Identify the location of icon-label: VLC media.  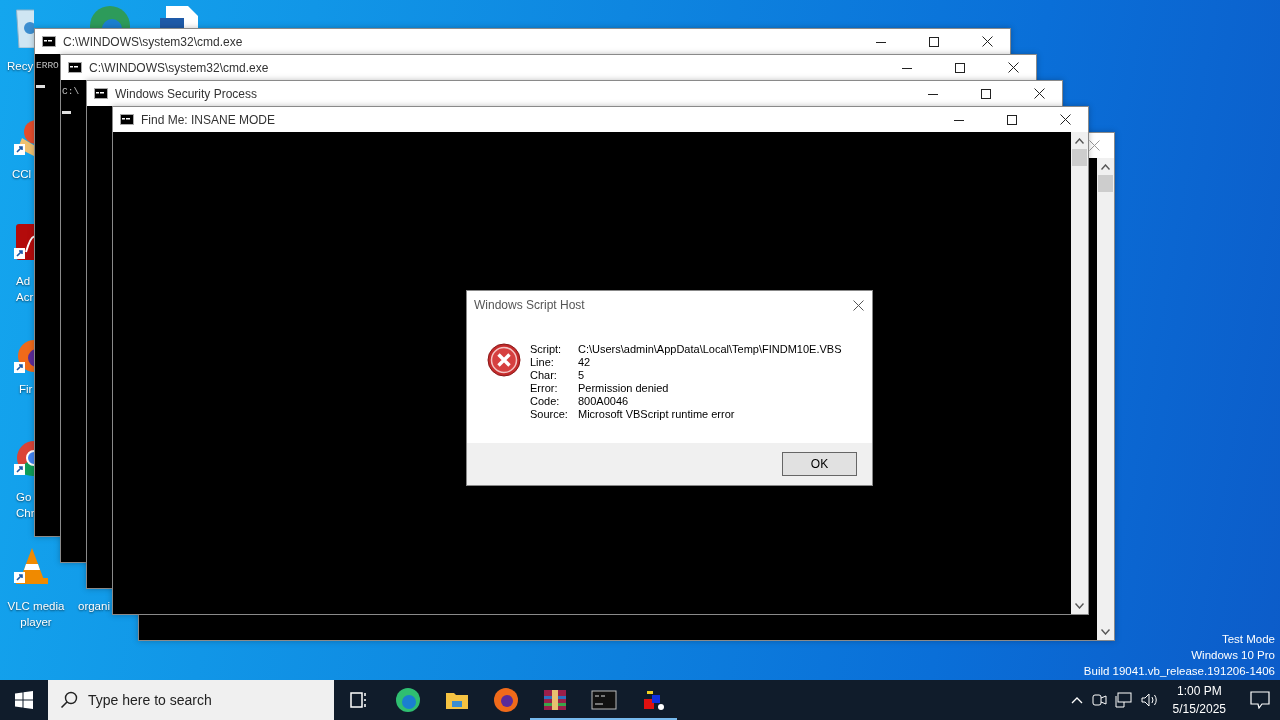
(36, 606).